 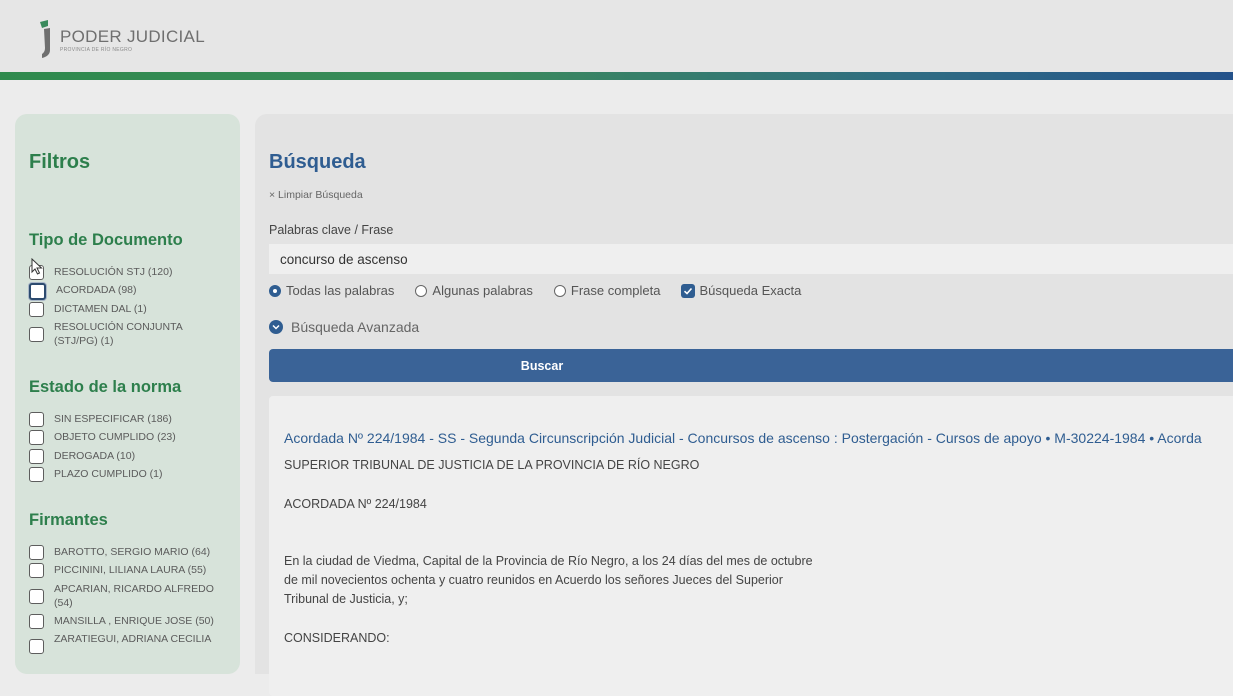 I want to click on section-firmantes-title: Firmantes, so click(x=68, y=520).